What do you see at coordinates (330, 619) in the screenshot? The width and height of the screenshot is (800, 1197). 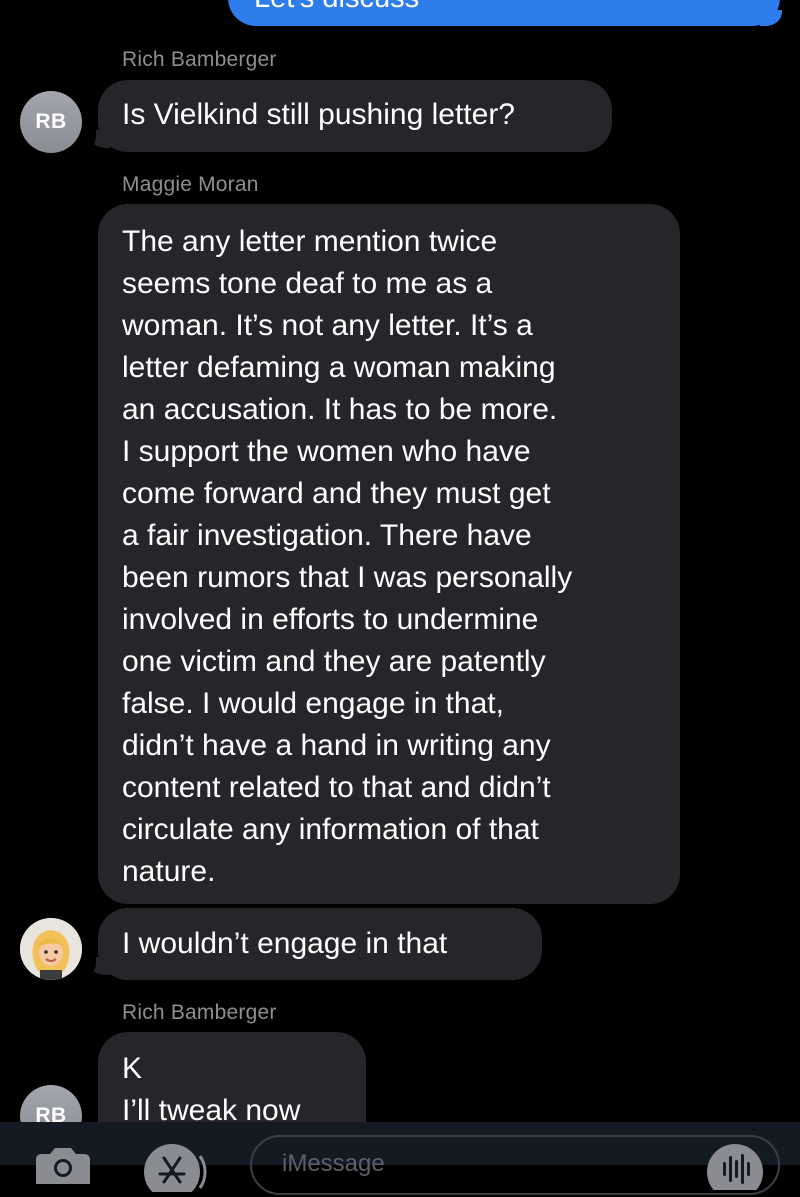 I see `message-line: involved in efforts to undermine` at bounding box center [330, 619].